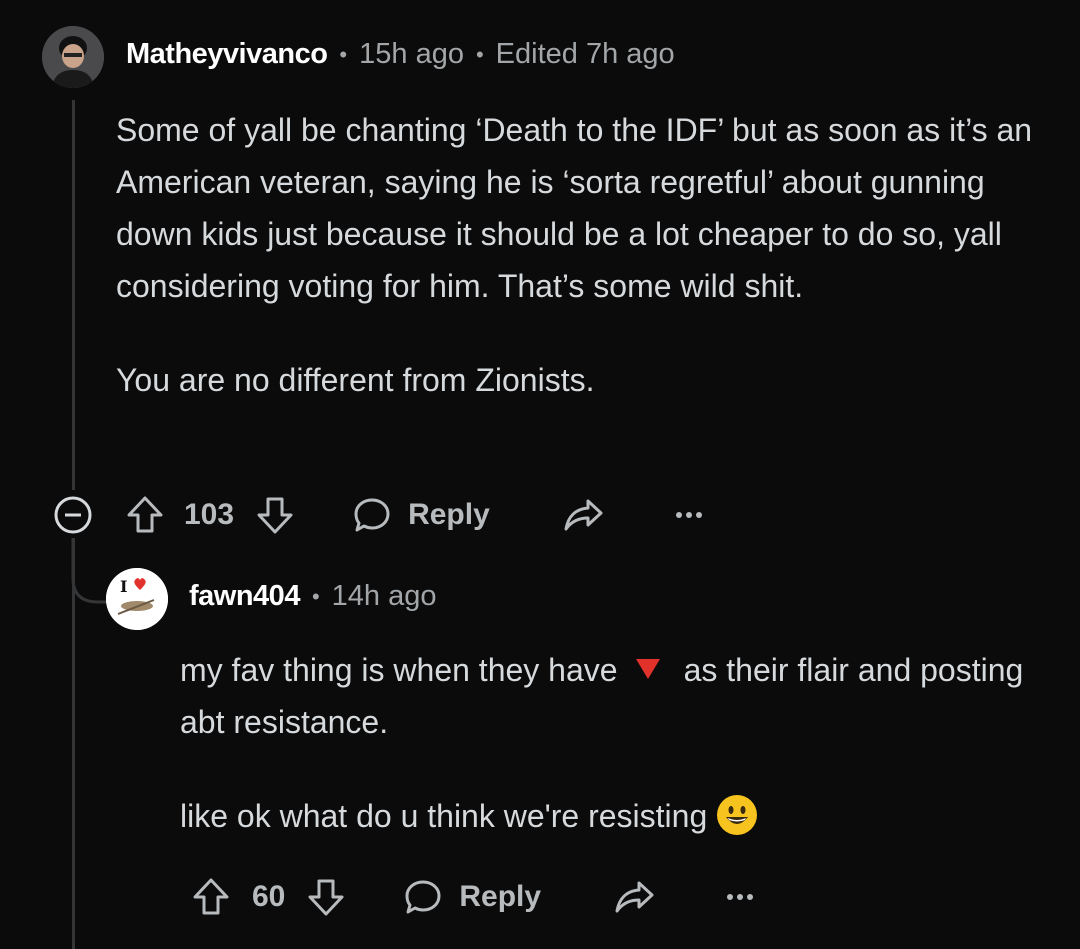 The width and height of the screenshot is (1080, 949). I want to click on vote-count: 60, so click(269, 896).